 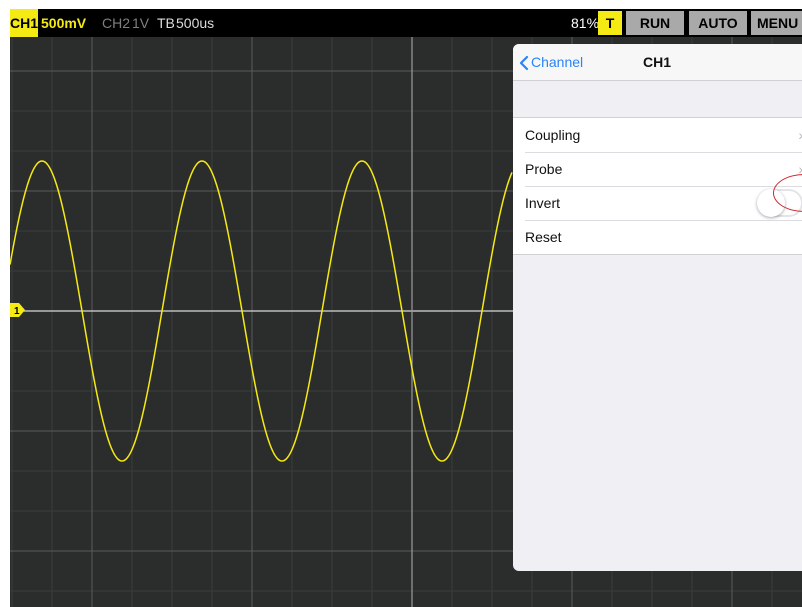 What do you see at coordinates (655, 23) in the screenshot?
I see `run-button: RUN` at bounding box center [655, 23].